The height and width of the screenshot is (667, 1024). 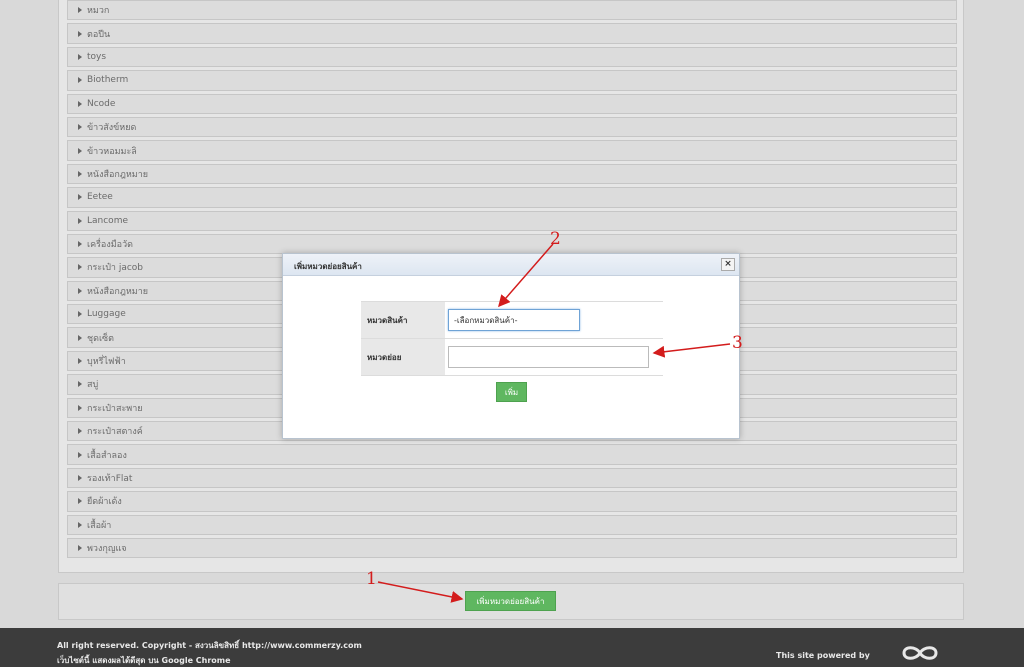 I want to click on subcategory-label: หมวดย่อย, so click(x=403, y=357).